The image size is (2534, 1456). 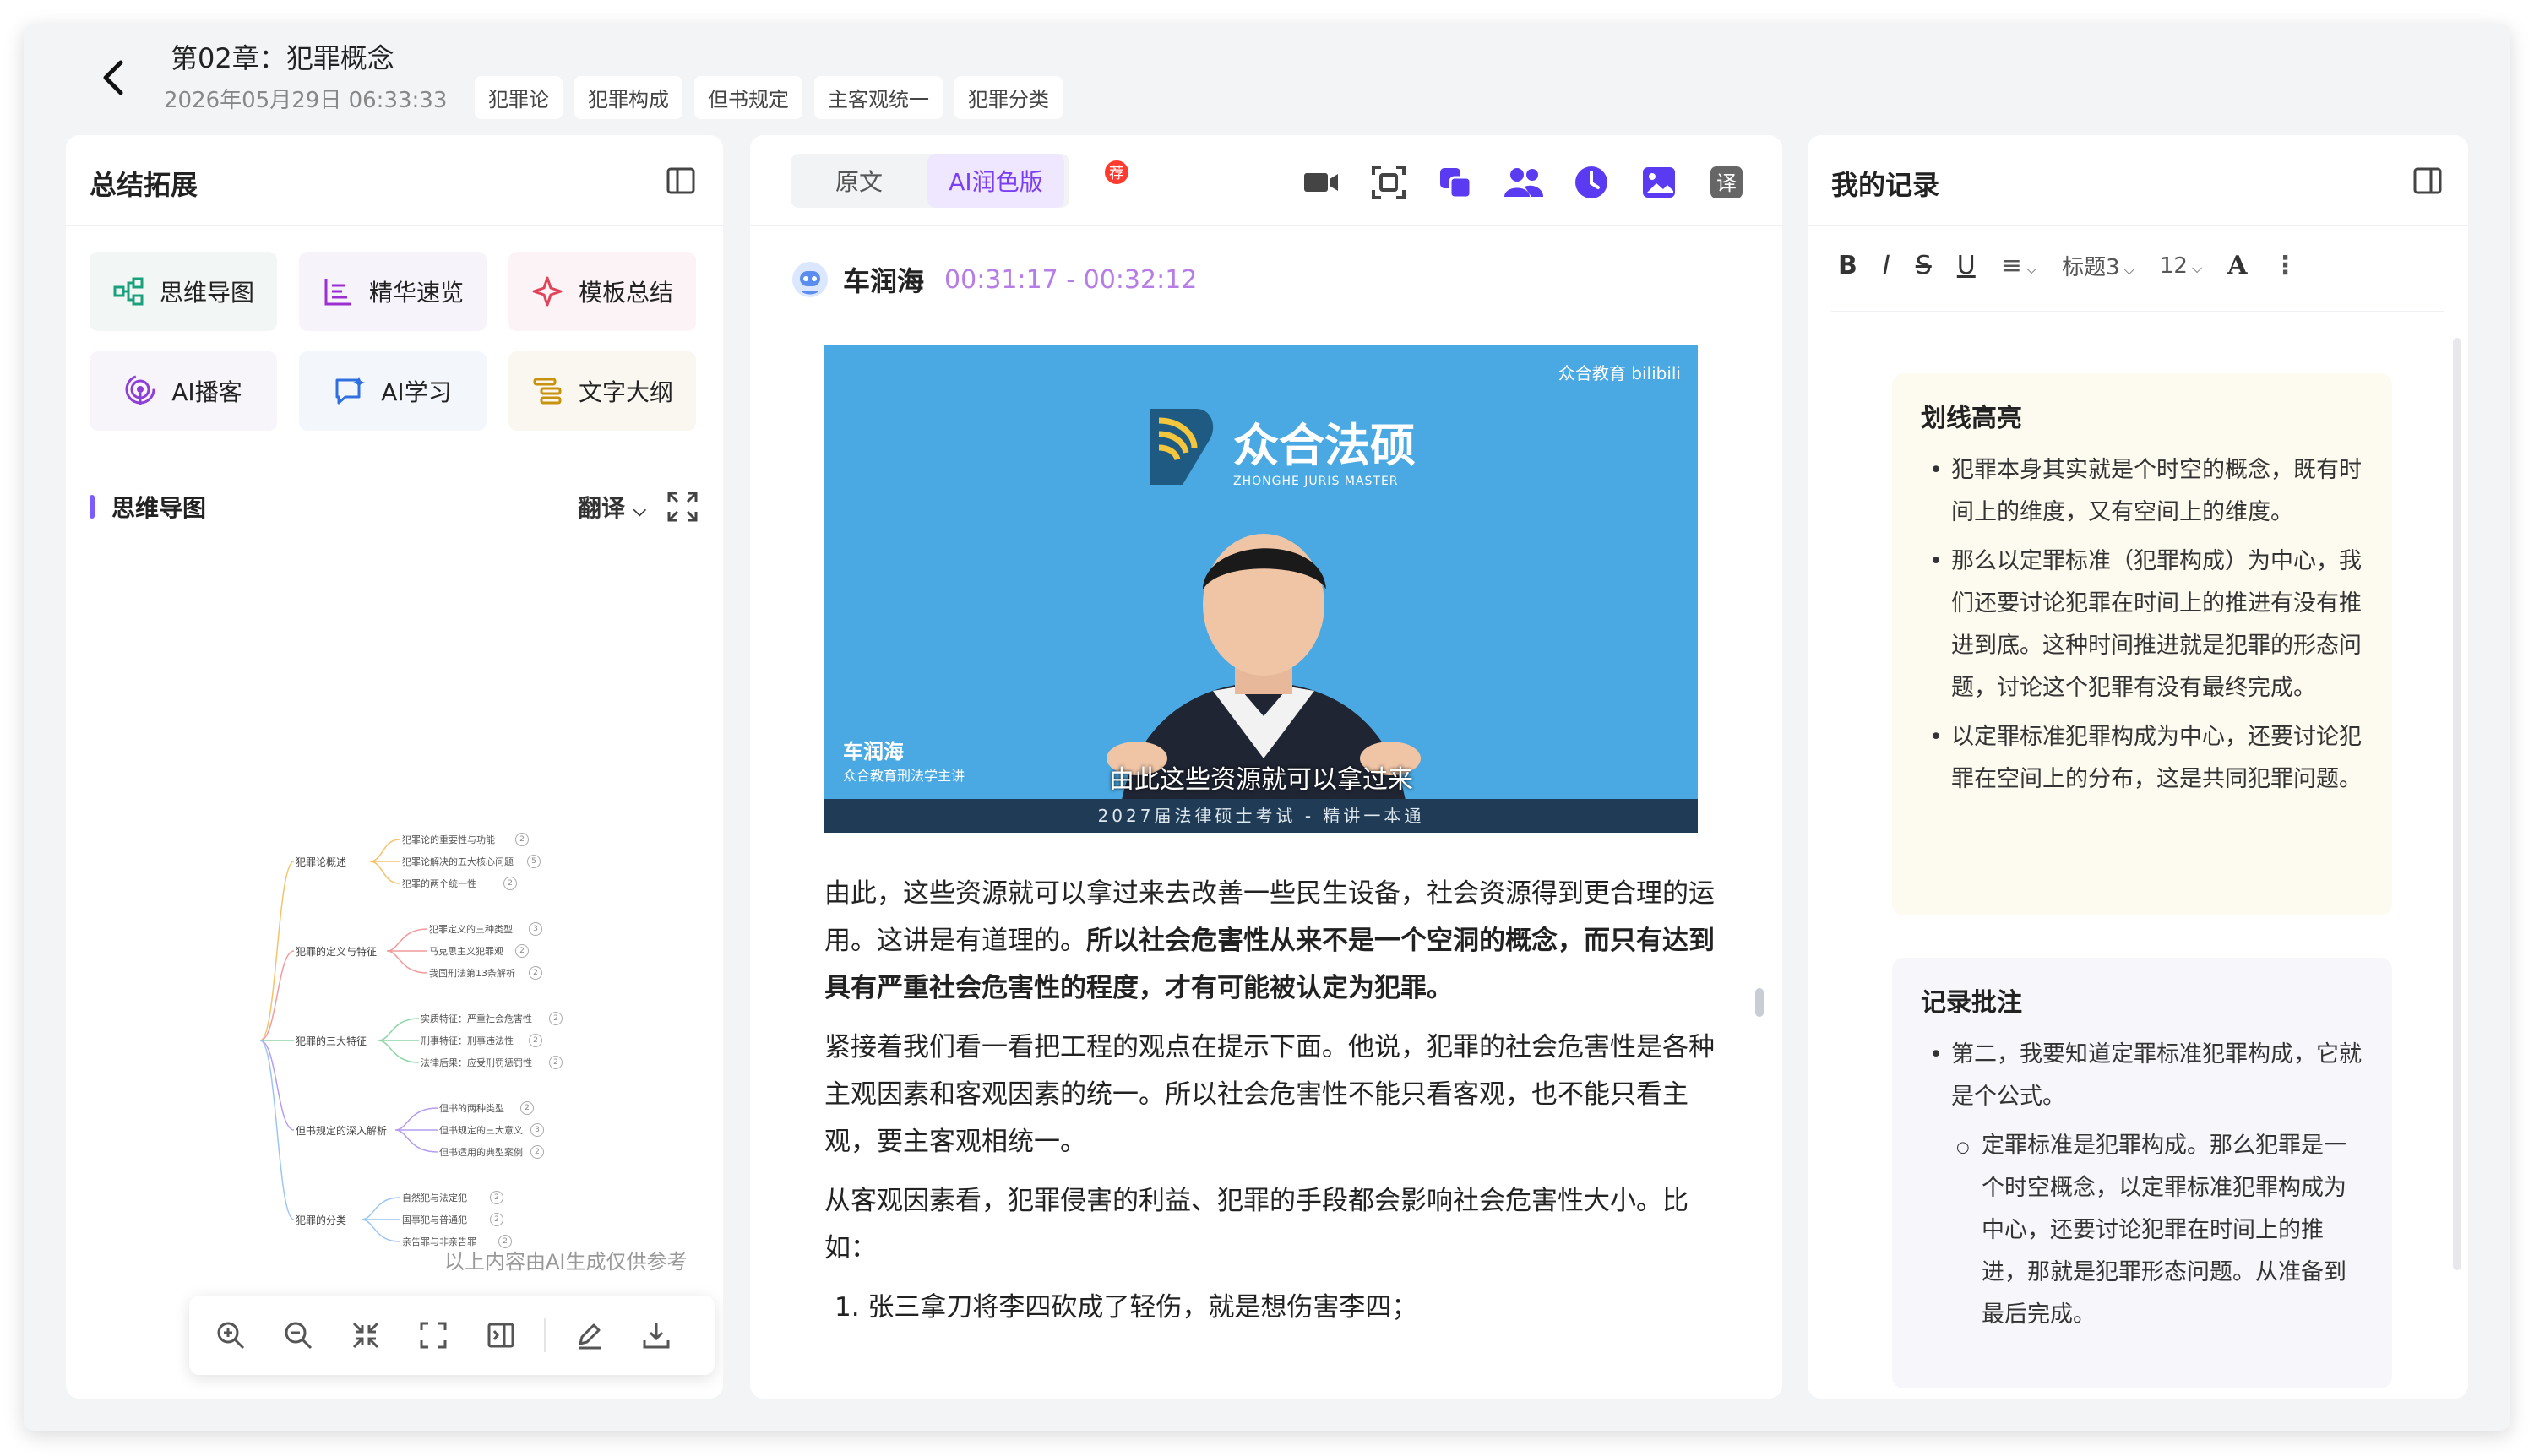 What do you see at coordinates (2142, 759) in the screenshot?
I see `highlight-item: 以定罪标准犯罪构成为中心，还要讨论犯罪在空间上的分布，这是共同犯罪问题。` at bounding box center [2142, 759].